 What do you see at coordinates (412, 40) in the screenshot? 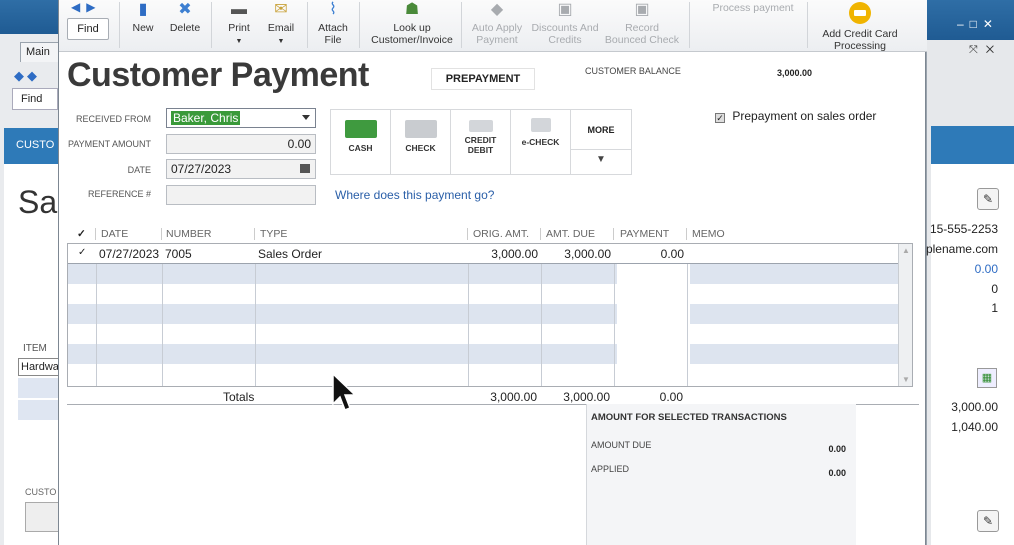
I see `lookup-label-2: Customer/Invoice` at bounding box center [412, 40].